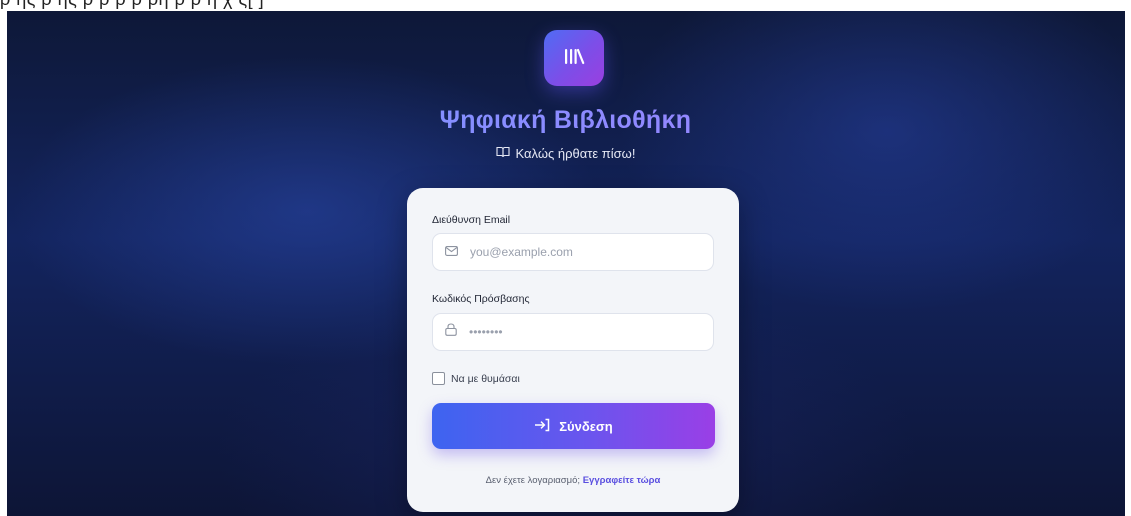 The image size is (1131, 516). Describe the element at coordinates (542, 426) in the screenshot. I see `login-arrow-icon` at that location.